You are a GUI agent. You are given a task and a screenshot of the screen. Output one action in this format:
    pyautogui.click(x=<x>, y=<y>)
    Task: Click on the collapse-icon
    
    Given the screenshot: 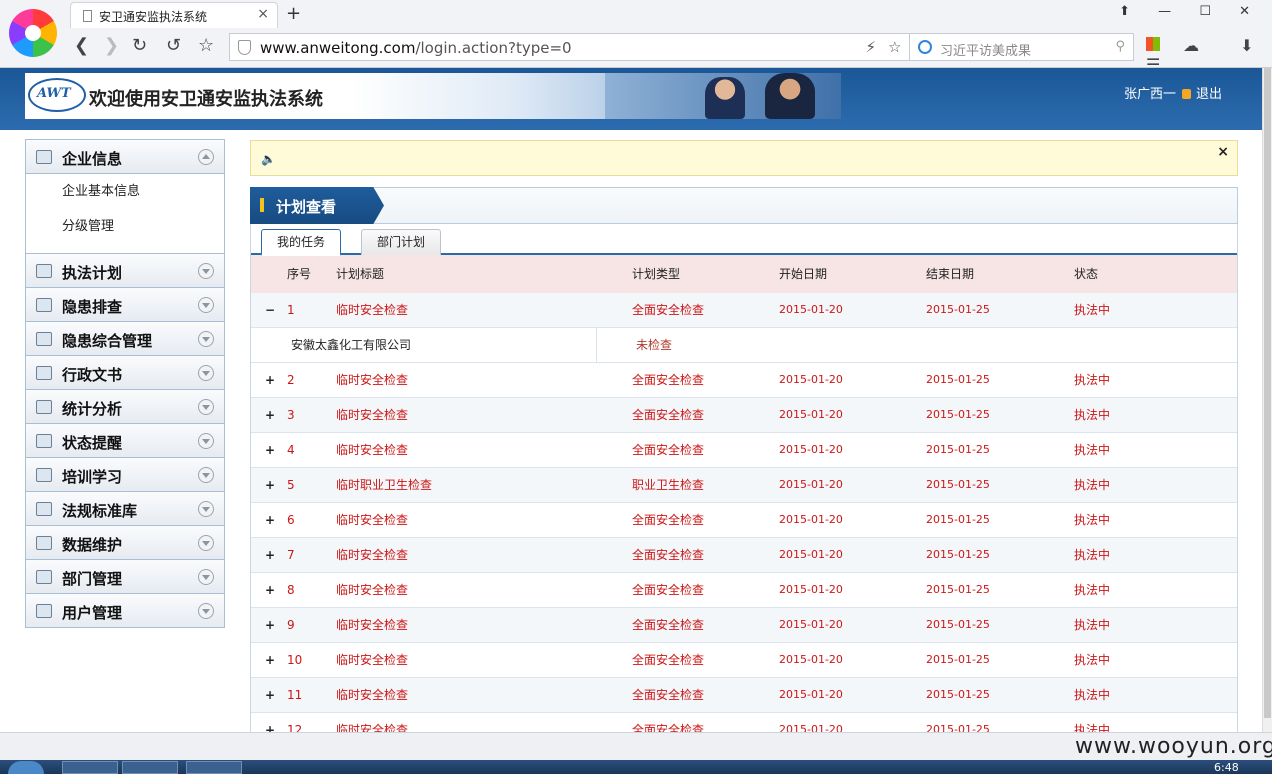 What is the action you would take?
    pyautogui.click(x=206, y=157)
    